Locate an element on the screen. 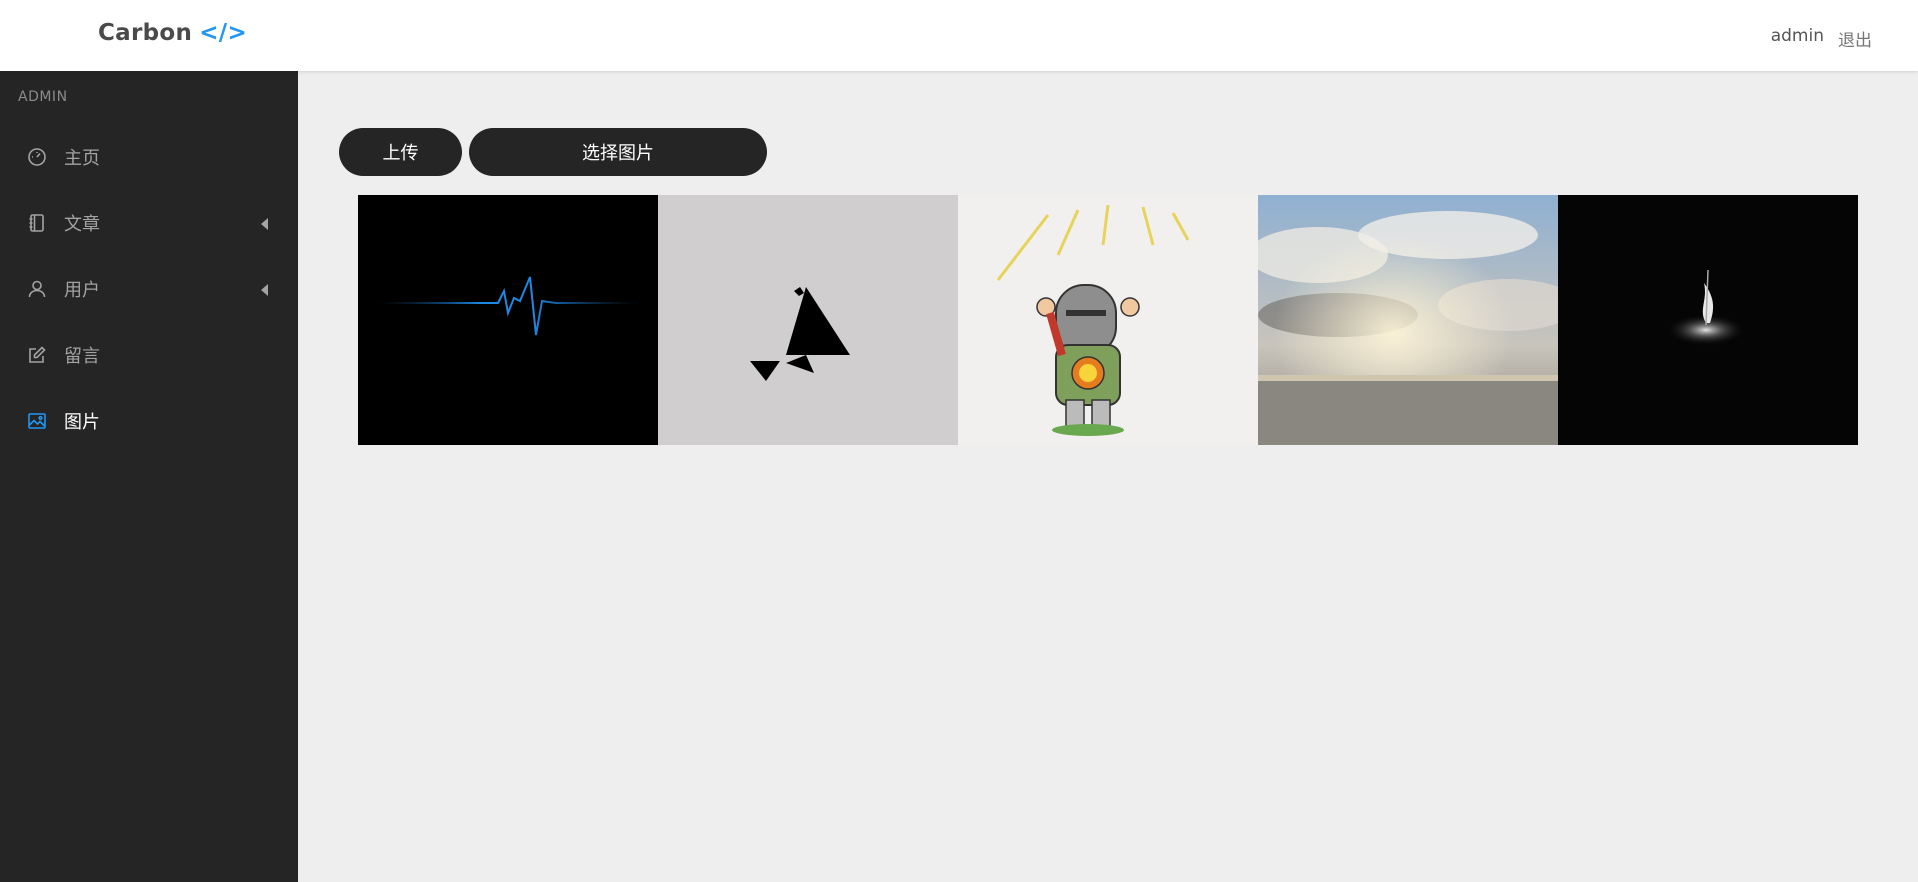  dashboard-icon is located at coordinates (37, 157).